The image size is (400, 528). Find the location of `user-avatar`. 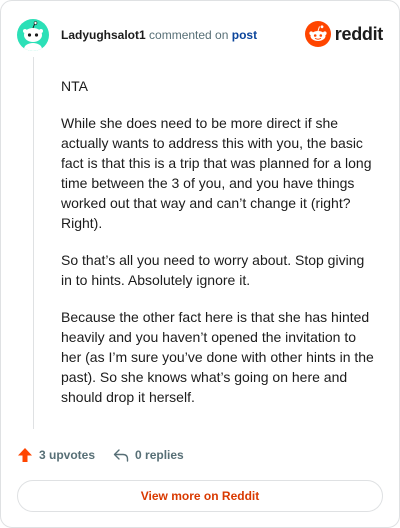

user-avatar is located at coordinates (33, 35).